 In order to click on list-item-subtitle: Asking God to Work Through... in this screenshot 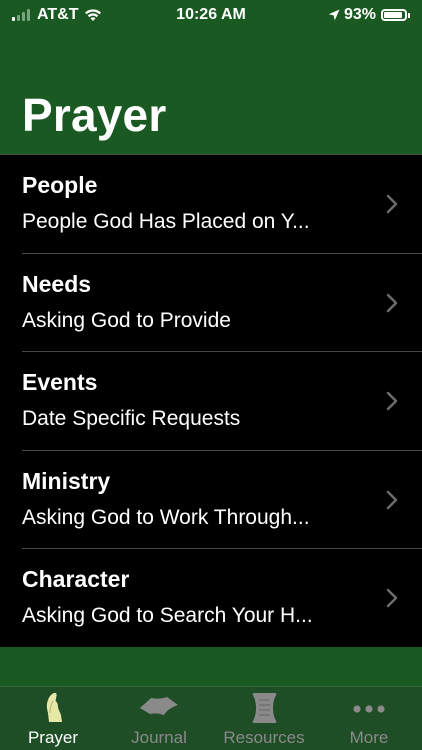, I will do `click(166, 517)`.